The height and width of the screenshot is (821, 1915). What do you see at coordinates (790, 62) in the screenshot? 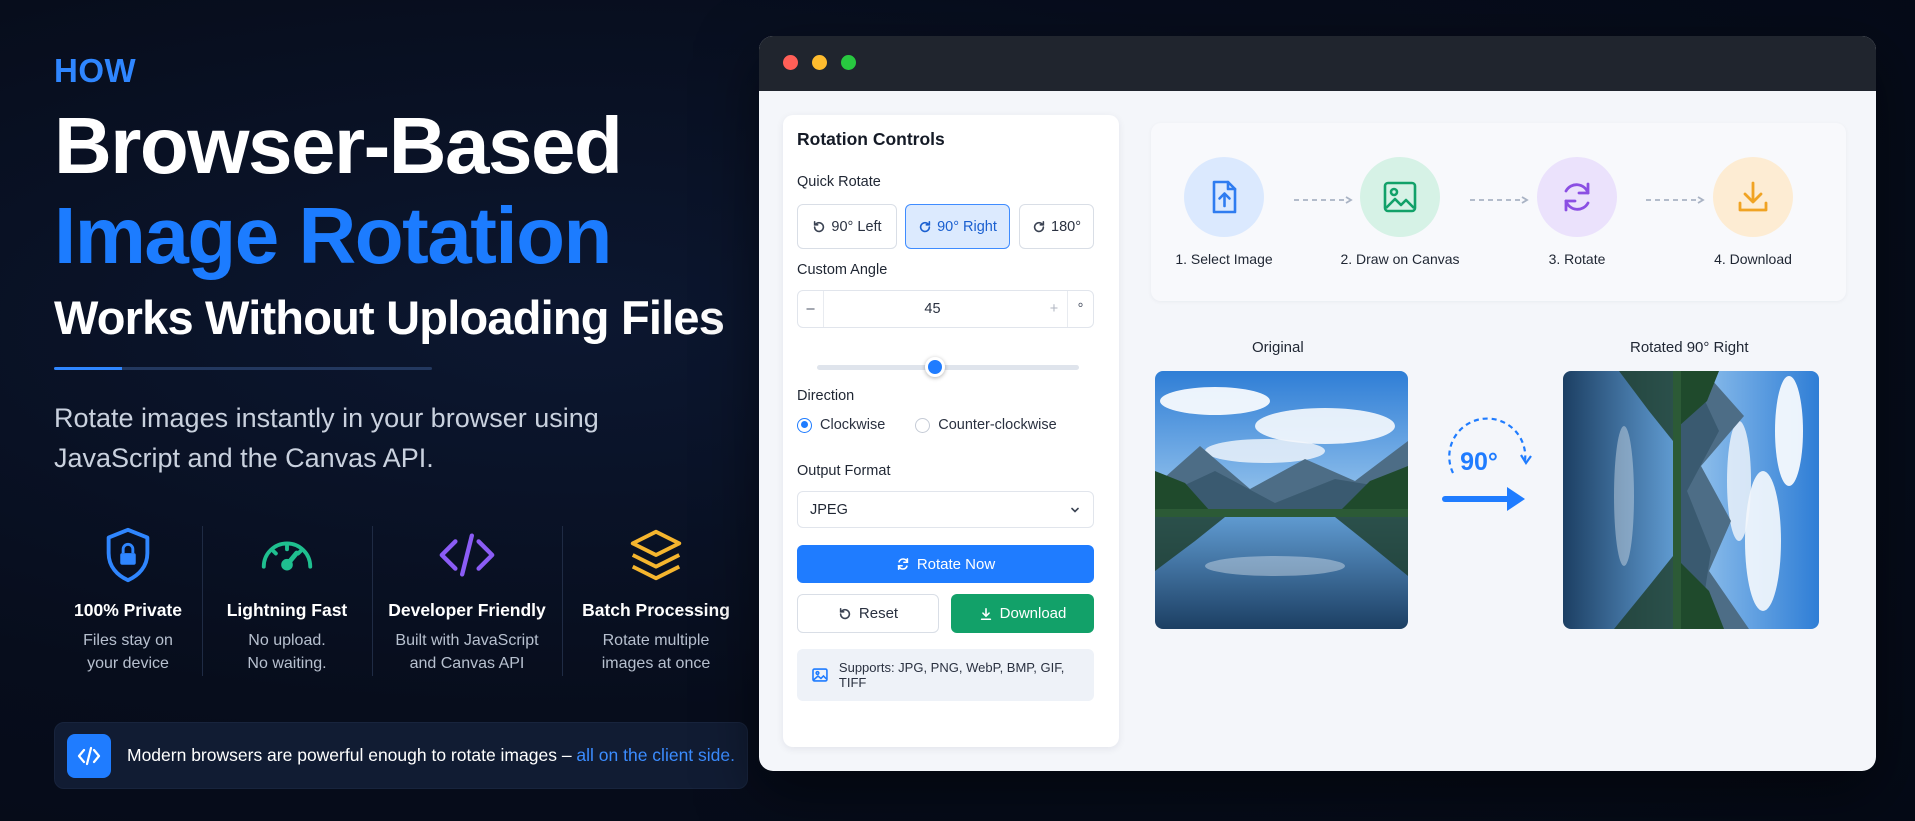
I see `close-window-button` at bounding box center [790, 62].